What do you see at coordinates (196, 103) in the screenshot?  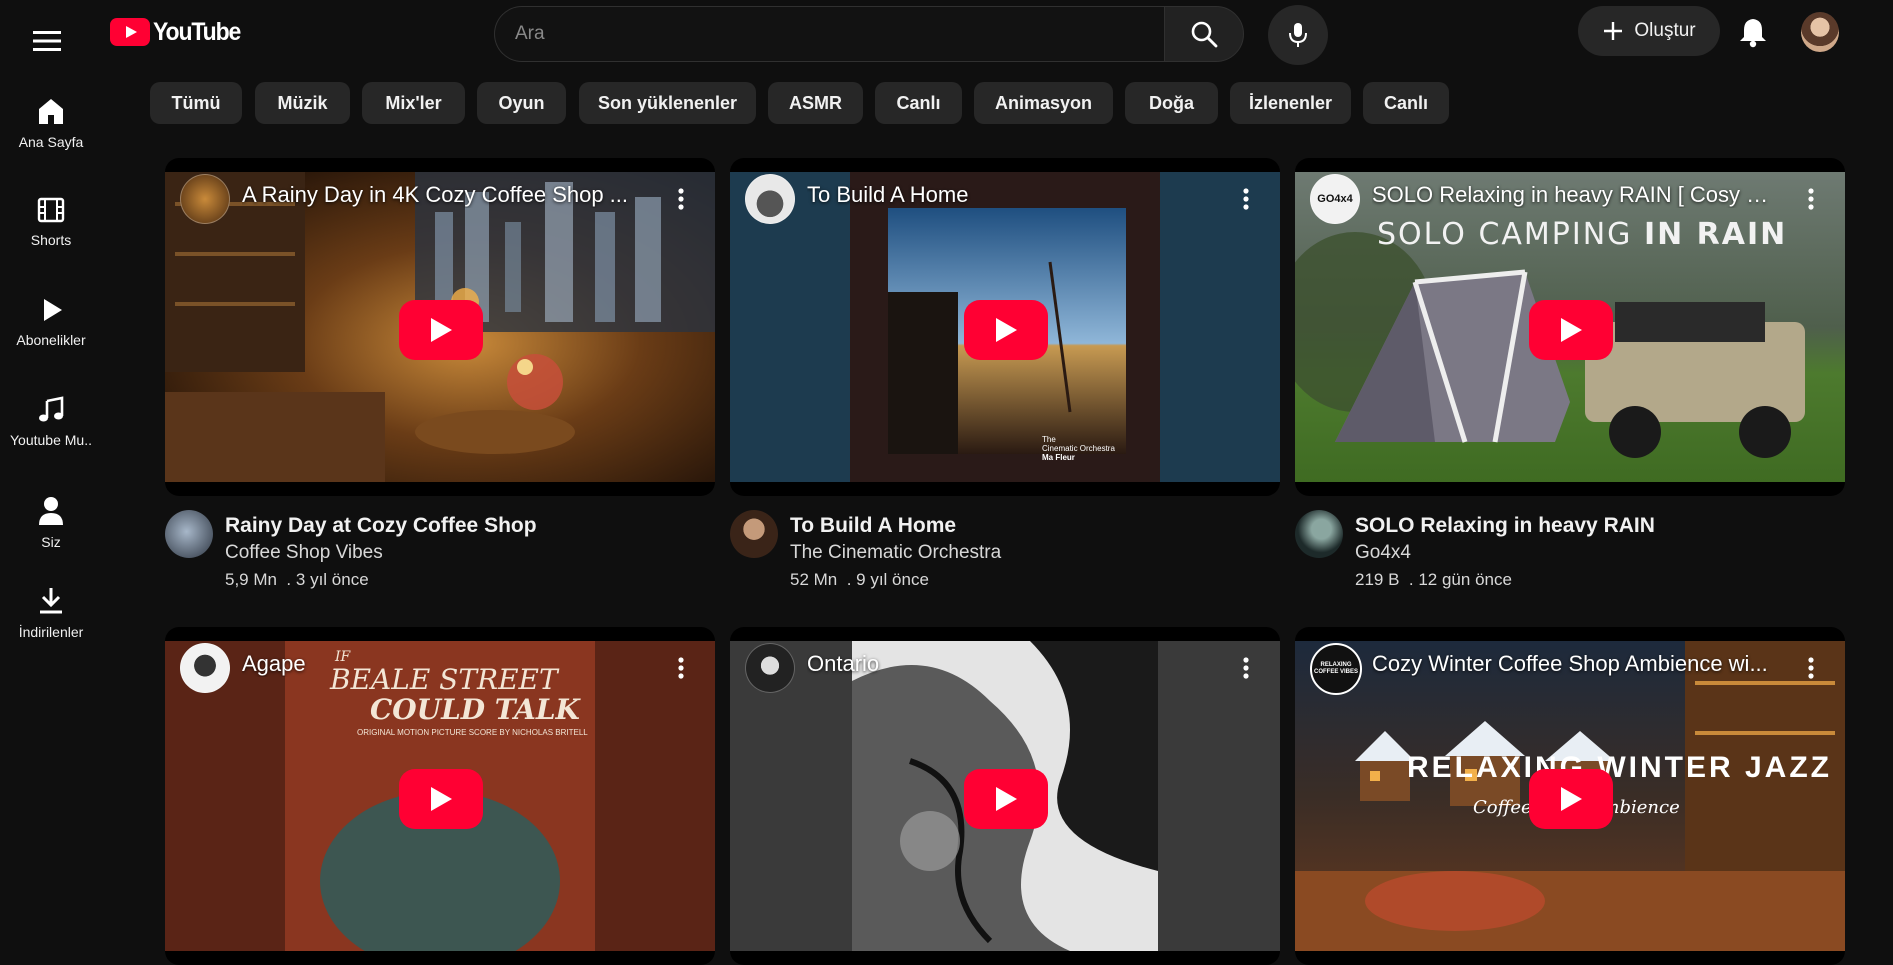 I see `chip-all: Tümü` at bounding box center [196, 103].